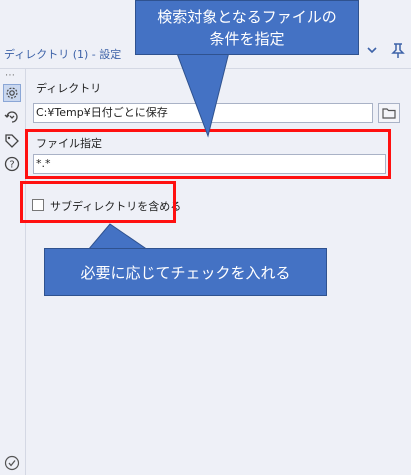  I want to click on top-callout-line2: 条件を指定, so click(247, 39).